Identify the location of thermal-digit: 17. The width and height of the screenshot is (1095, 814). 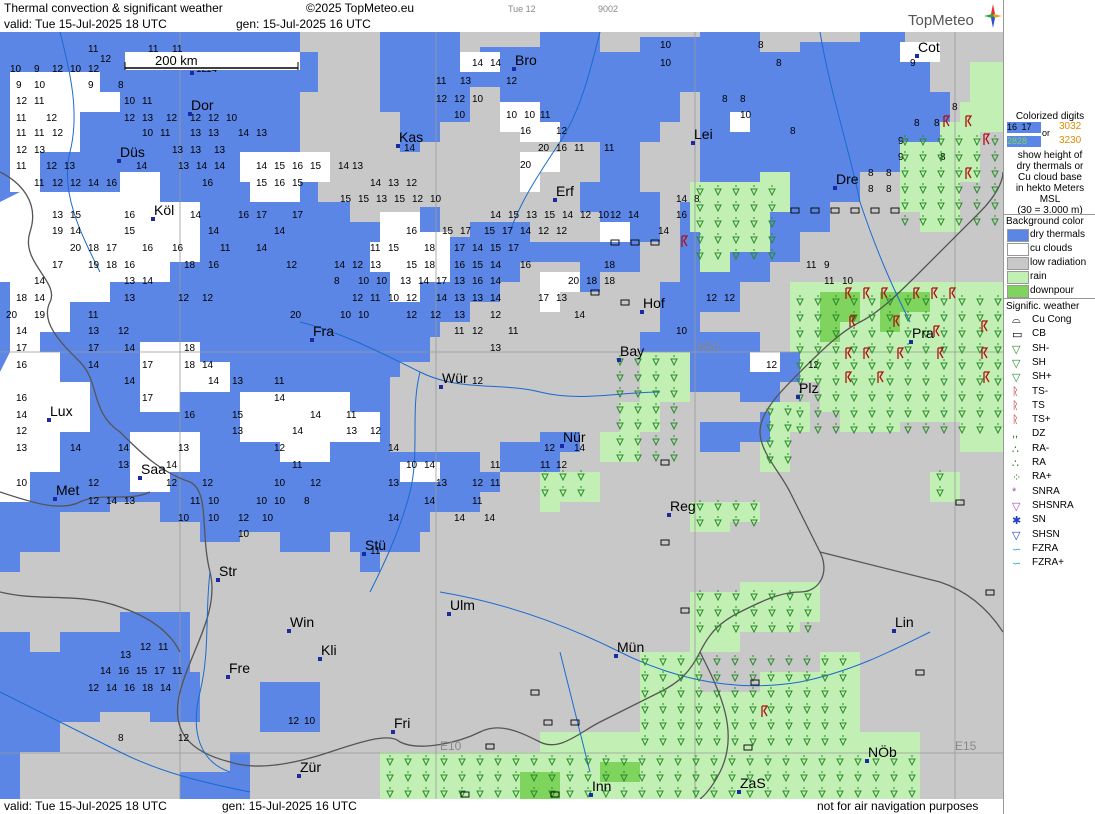
(160, 671).